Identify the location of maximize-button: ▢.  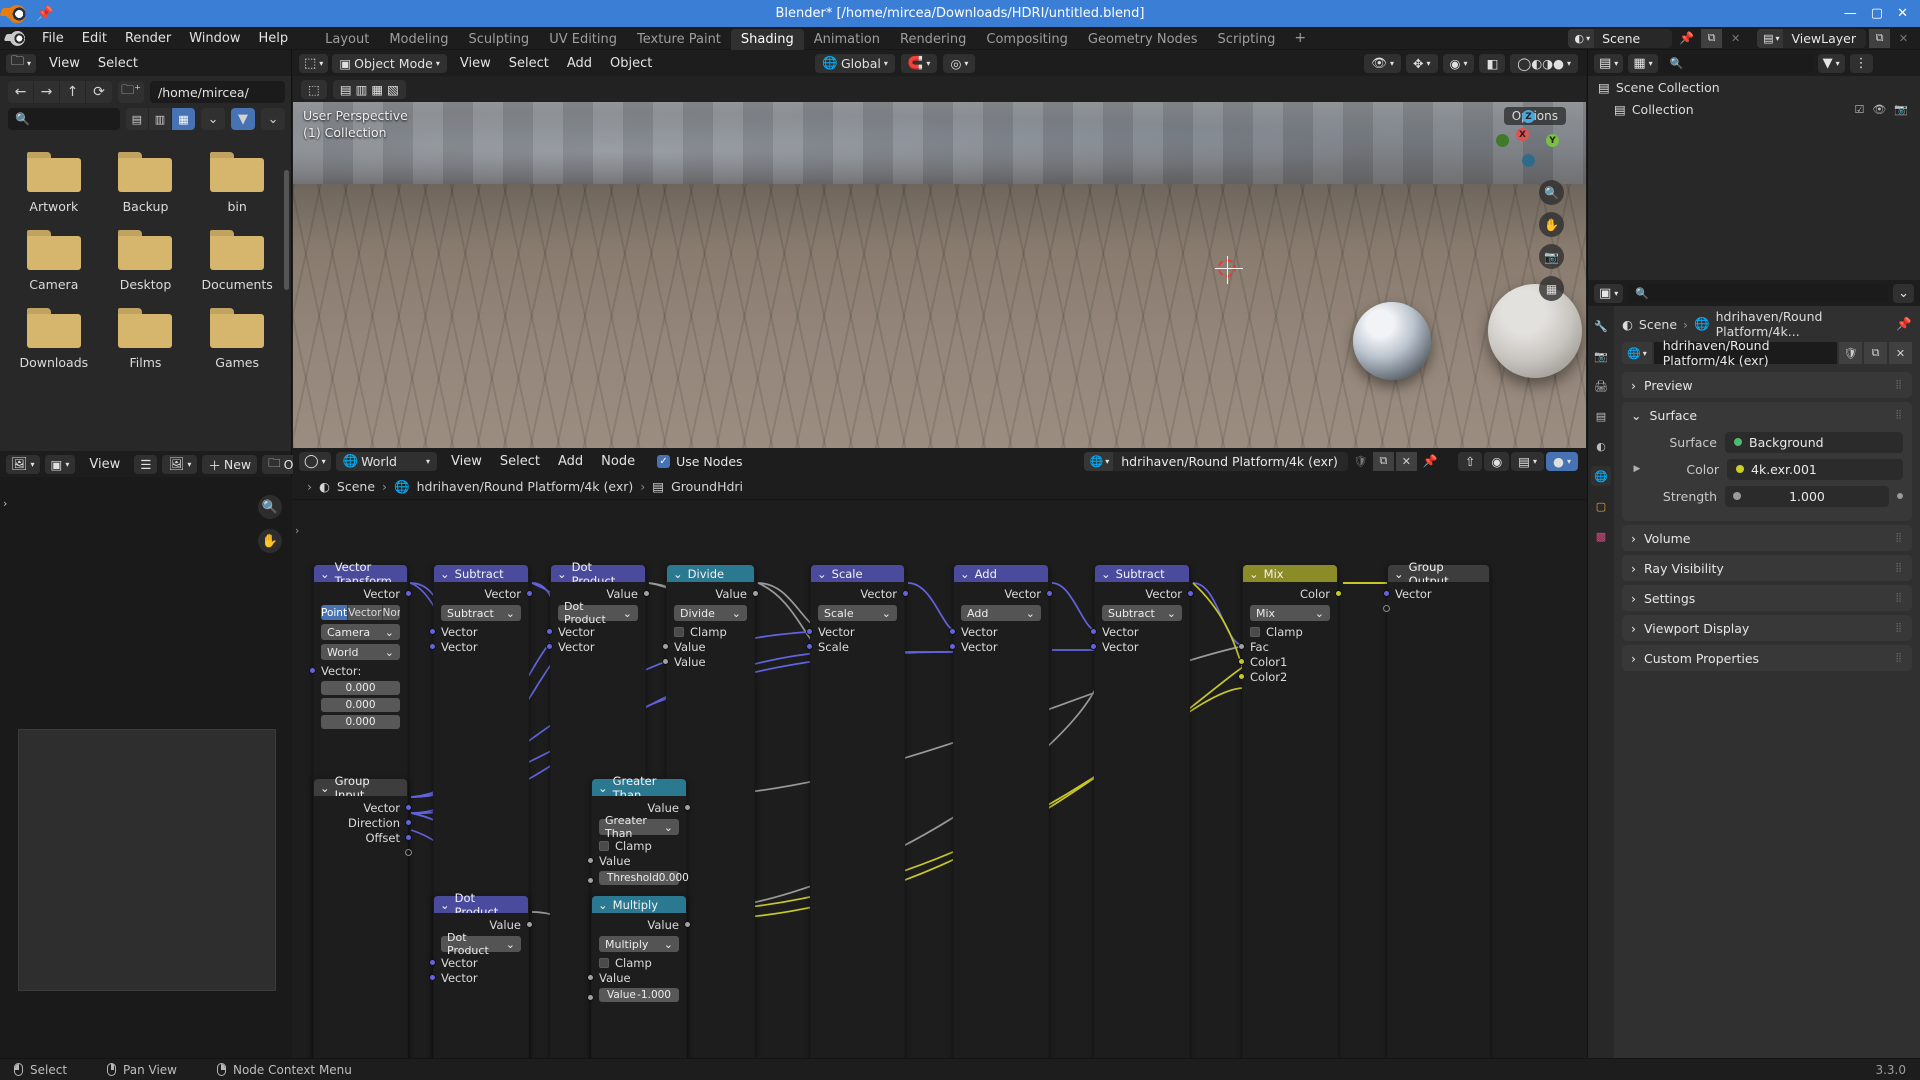
(1877, 13).